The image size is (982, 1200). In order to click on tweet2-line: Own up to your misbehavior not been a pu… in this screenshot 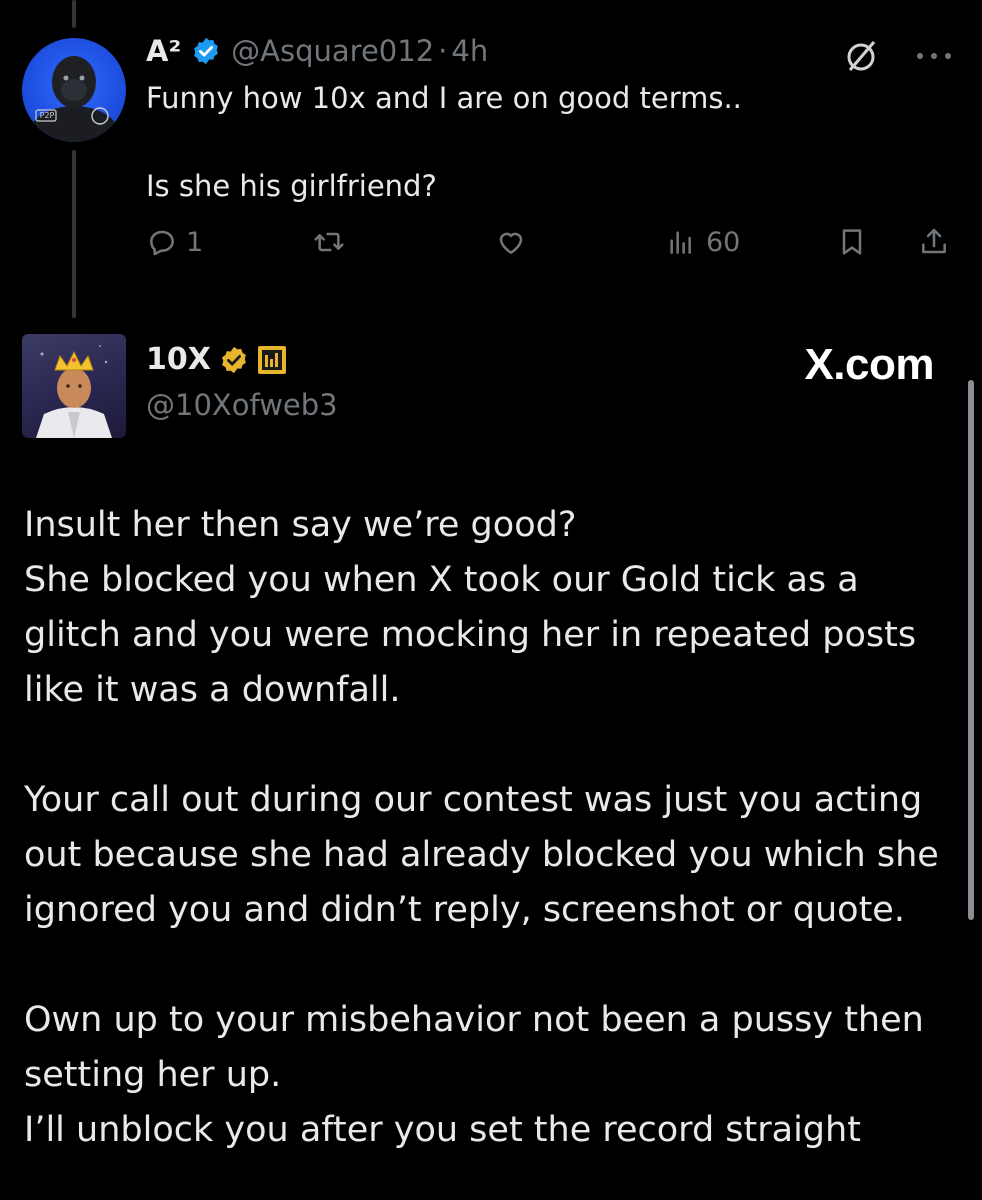, I will do `click(474, 1047)`.